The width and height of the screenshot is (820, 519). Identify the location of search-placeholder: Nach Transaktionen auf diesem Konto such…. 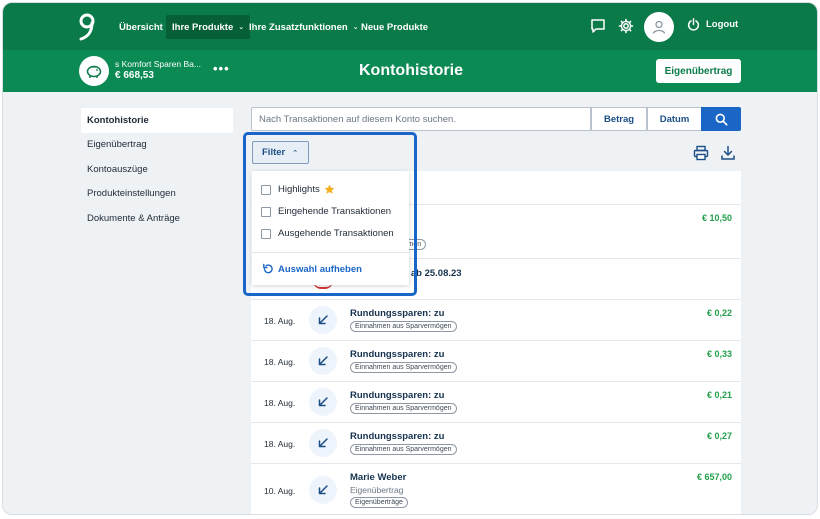
(357, 119).